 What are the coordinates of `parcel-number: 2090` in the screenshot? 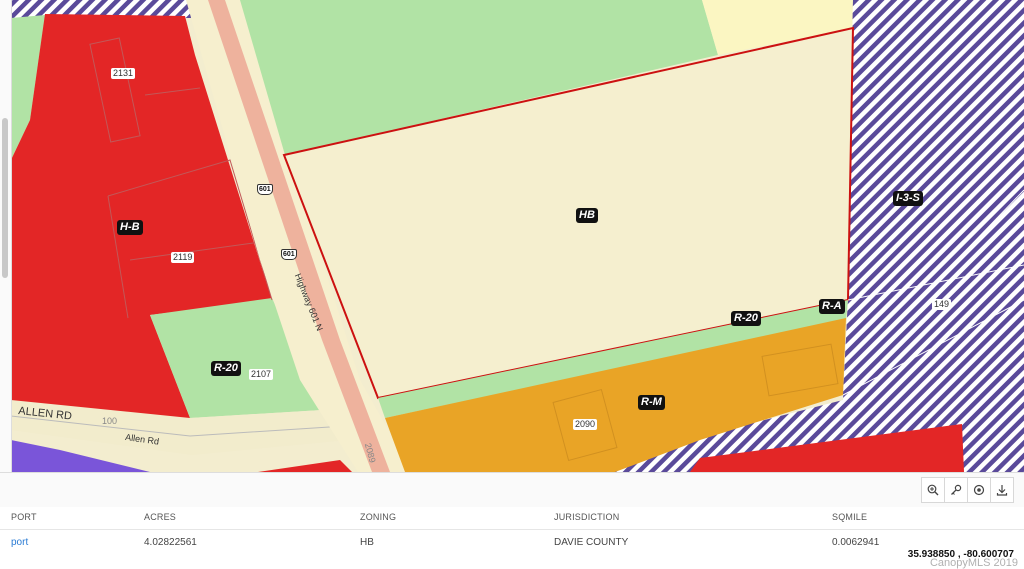 It's located at (585, 424).